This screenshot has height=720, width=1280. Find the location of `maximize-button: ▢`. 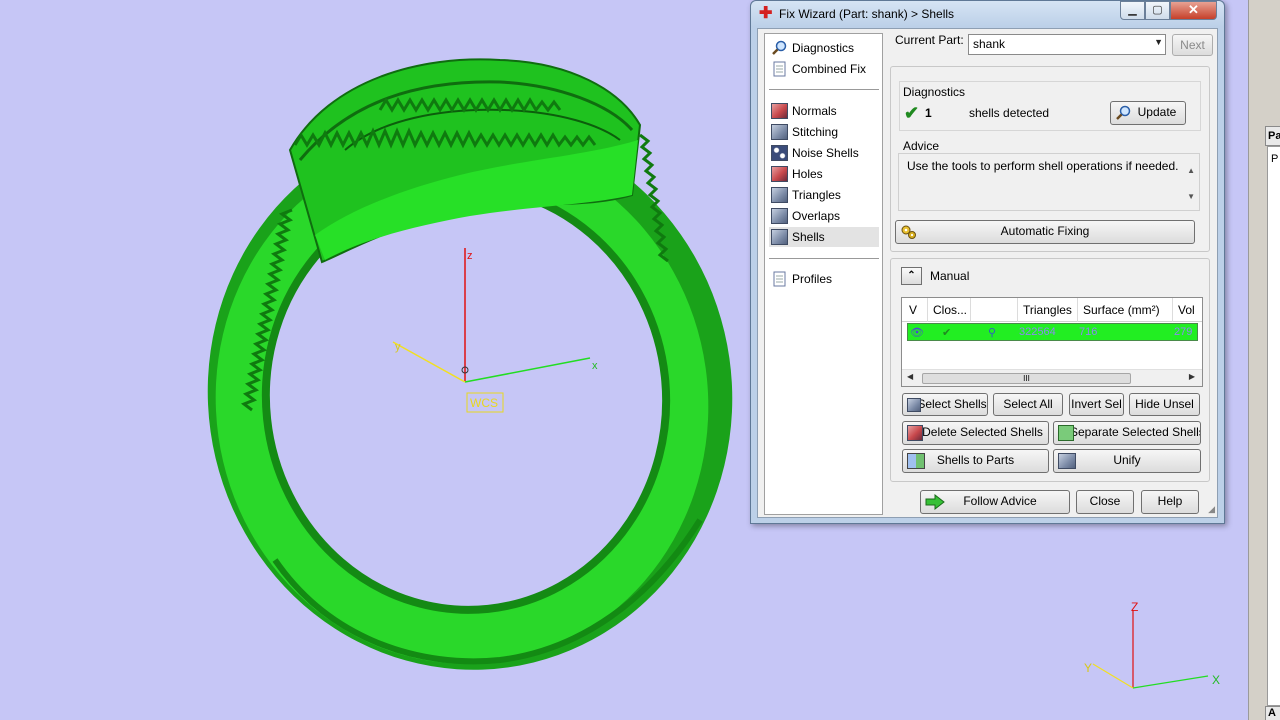

maximize-button: ▢ is located at coordinates (1157, 10).